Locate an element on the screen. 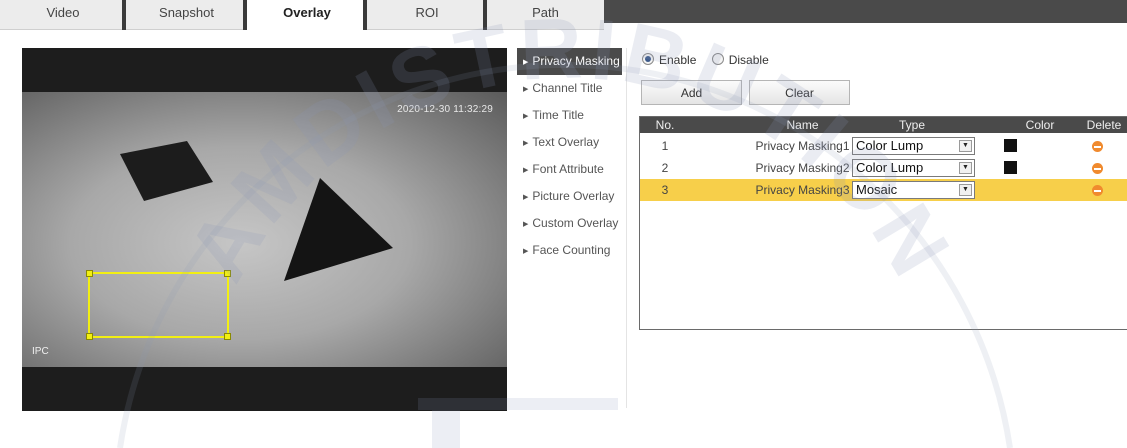  table-row: 2 Privacy Masking2 Color Lump ▼ is located at coordinates (883, 168).